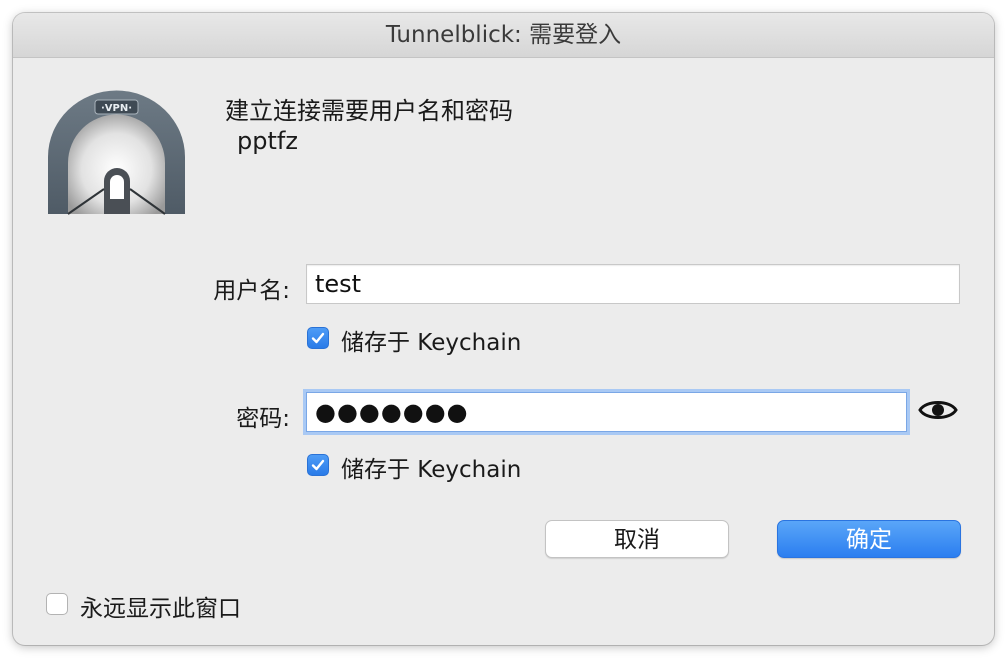  Describe the element at coordinates (431, 340) in the screenshot. I see `username-keychain-label: 储存于 Keychain` at that location.